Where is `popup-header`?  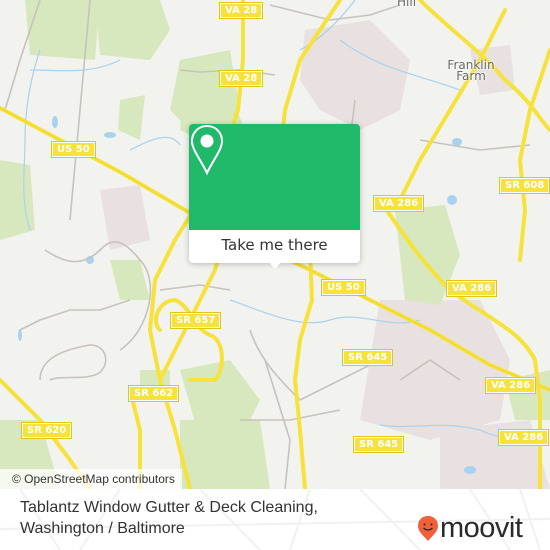 popup-header is located at coordinates (274, 177).